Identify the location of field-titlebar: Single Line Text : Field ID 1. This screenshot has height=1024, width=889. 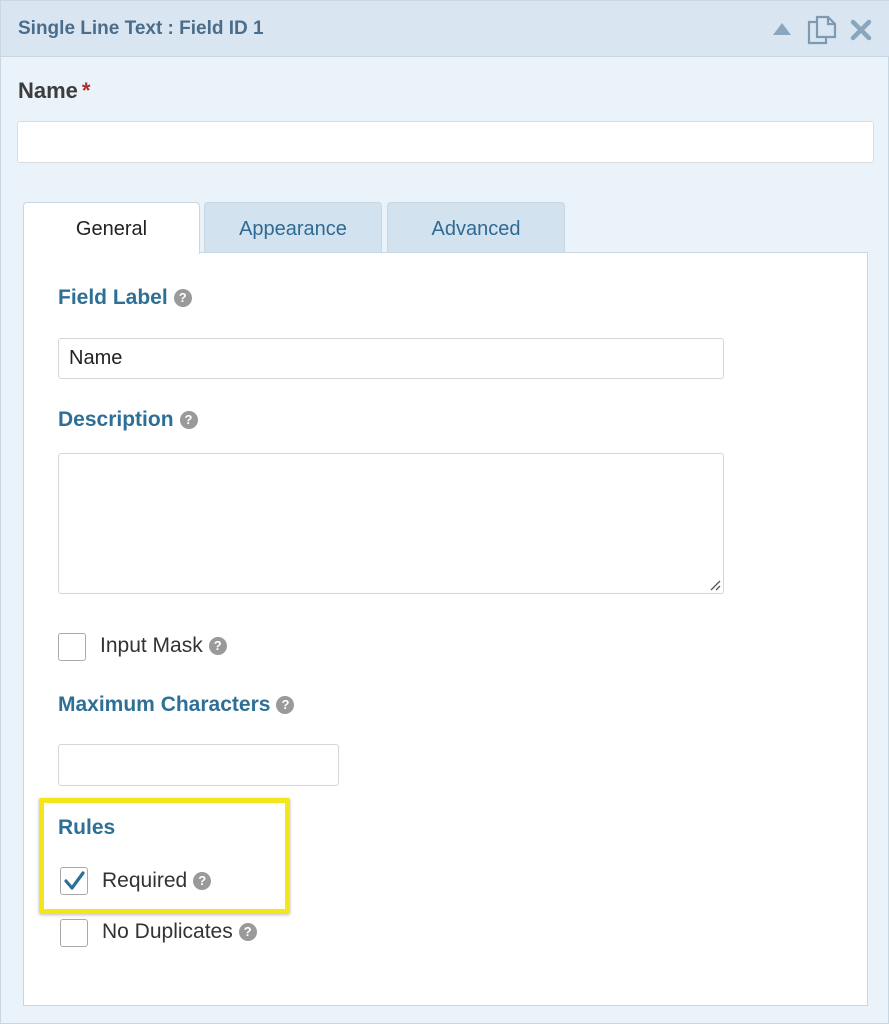
(445, 29).